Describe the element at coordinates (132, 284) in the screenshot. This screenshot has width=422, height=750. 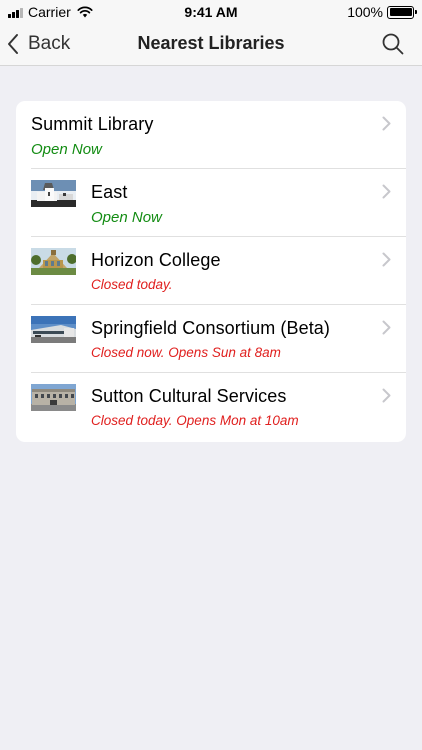
I see `library-status: Closed today.` at that location.